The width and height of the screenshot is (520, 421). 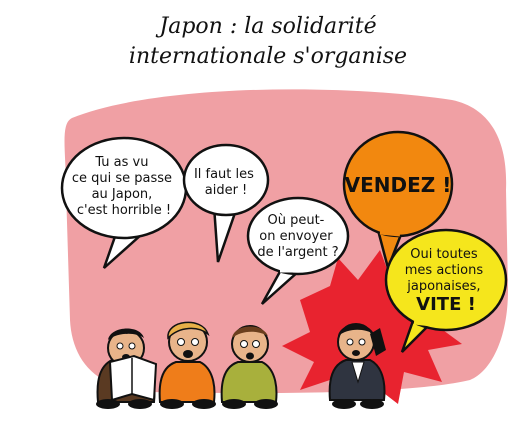 What do you see at coordinates (268, 56) in the screenshot?
I see `title-line-2: internationale s'organise` at bounding box center [268, 56].